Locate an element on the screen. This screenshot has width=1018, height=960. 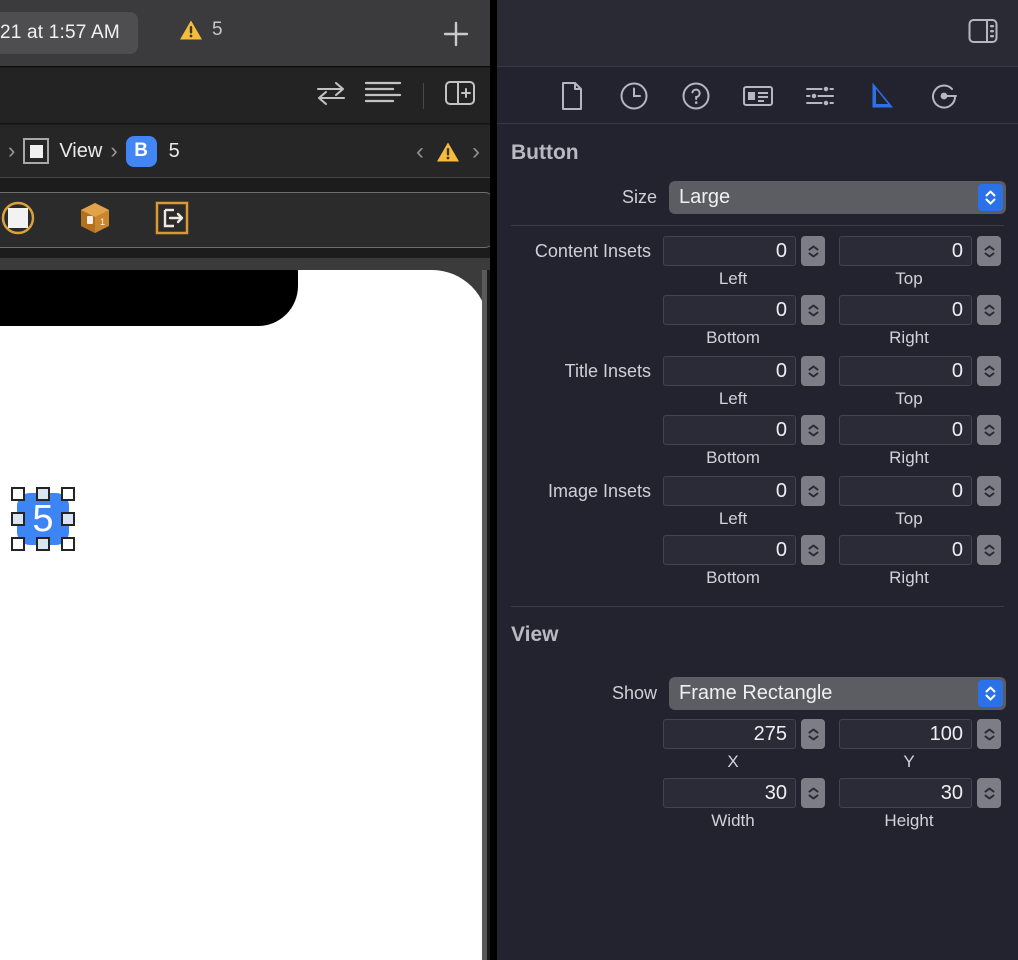
frame-x-input: 275 is located at coordinates (729, 734).